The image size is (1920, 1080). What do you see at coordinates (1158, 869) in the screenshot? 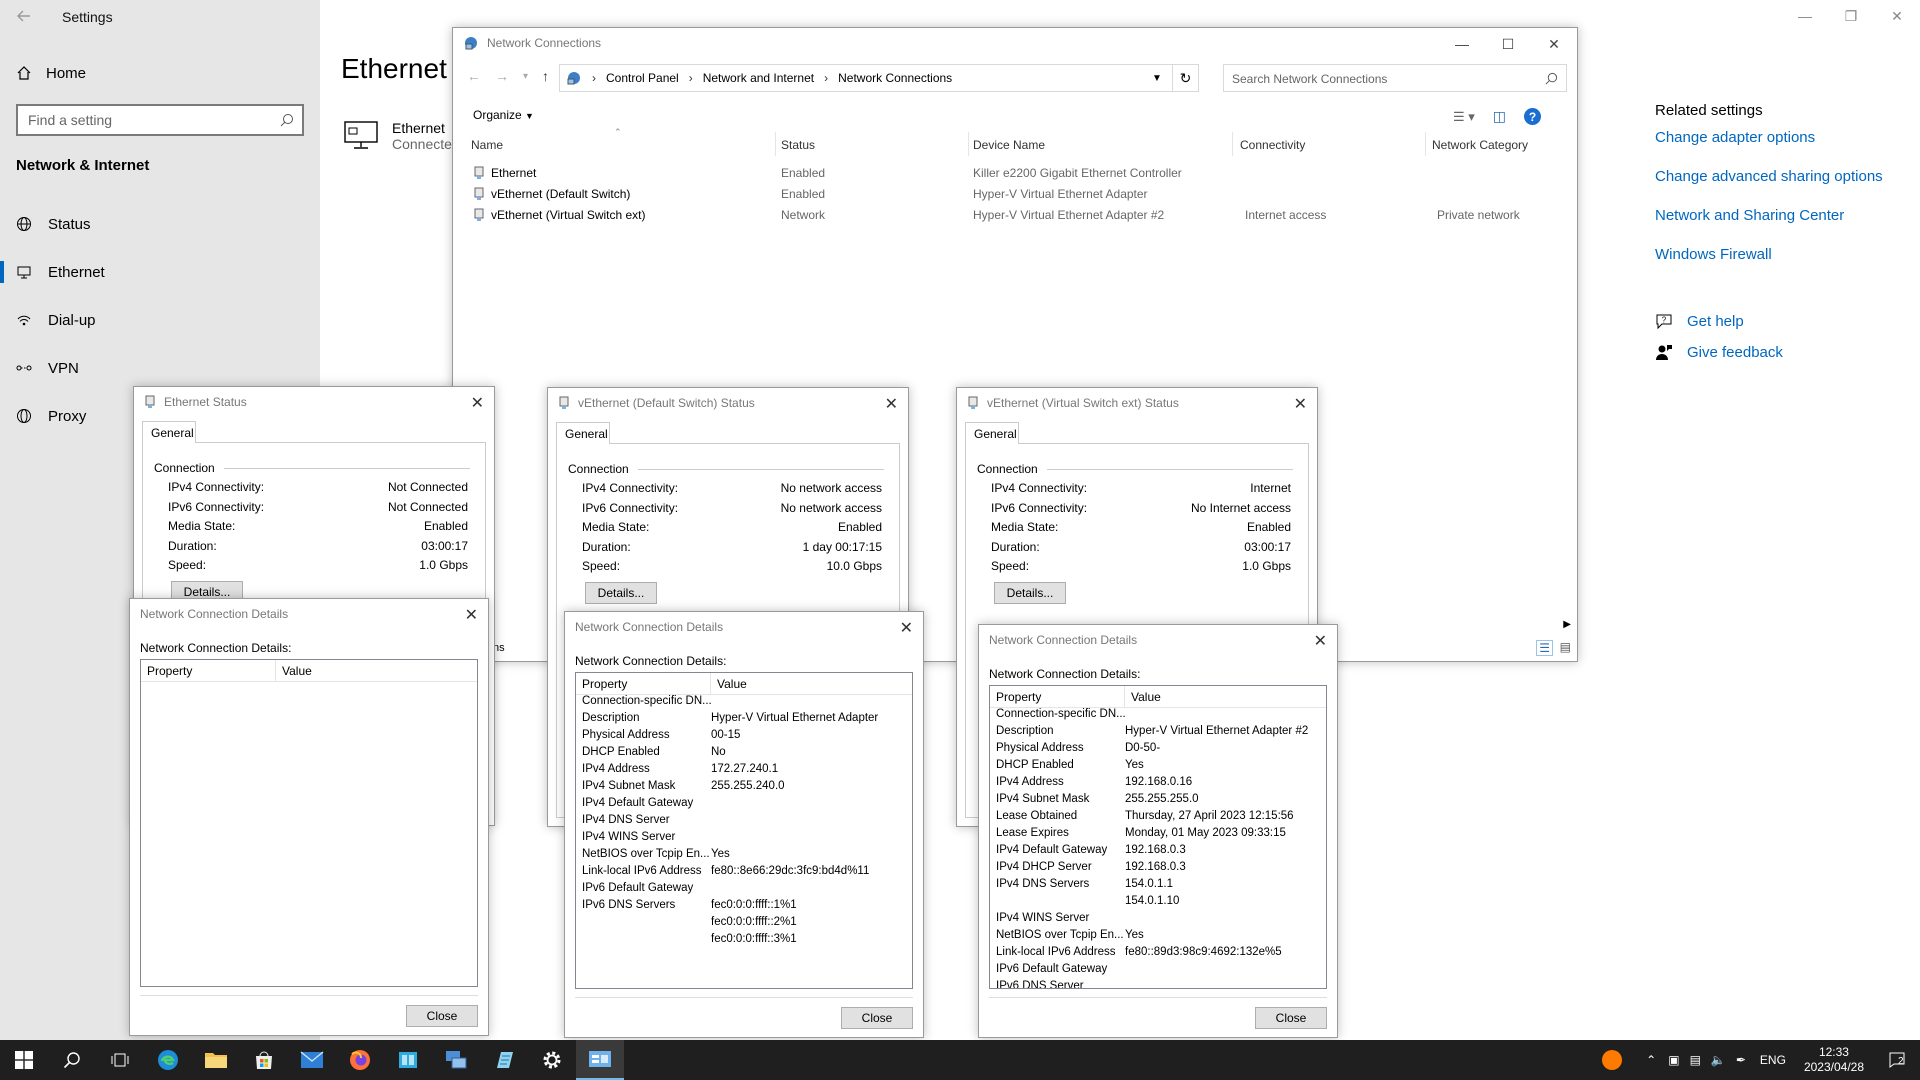
I see `details-row: IPv4 DHCP Server 192.168.0.3` at bounding box center [1158, 869].